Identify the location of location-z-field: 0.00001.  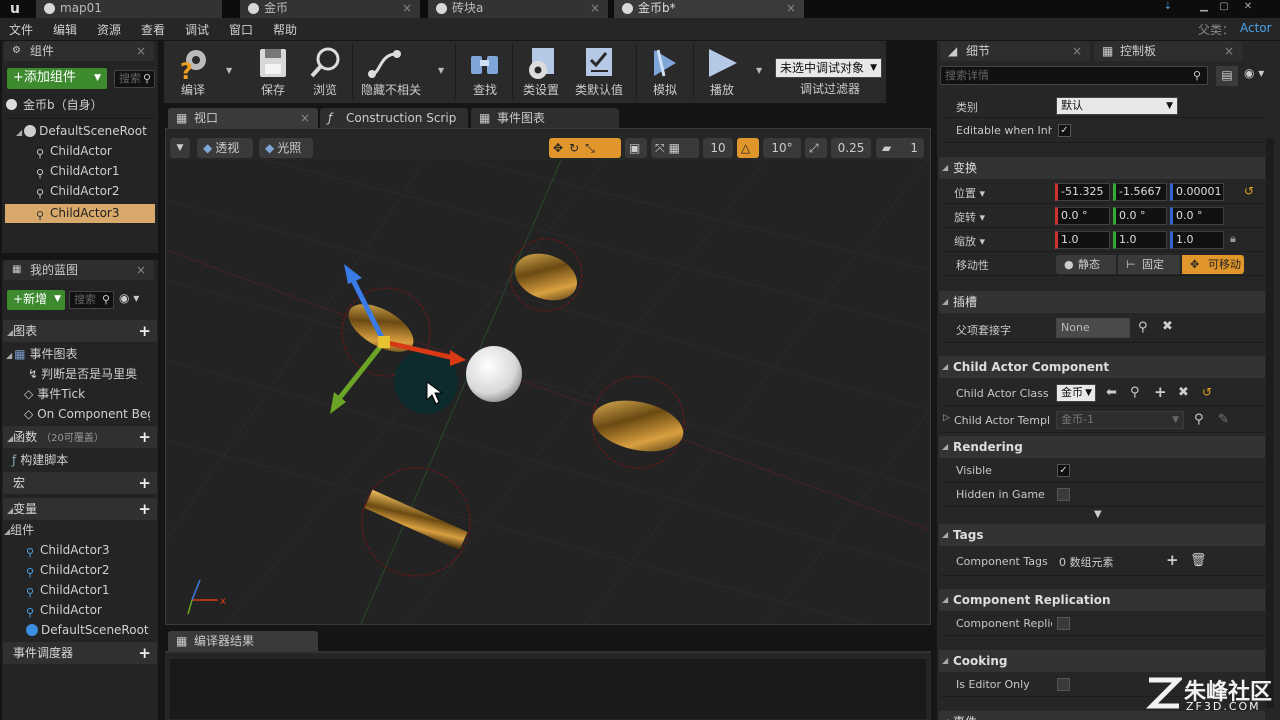
(1197, 192).